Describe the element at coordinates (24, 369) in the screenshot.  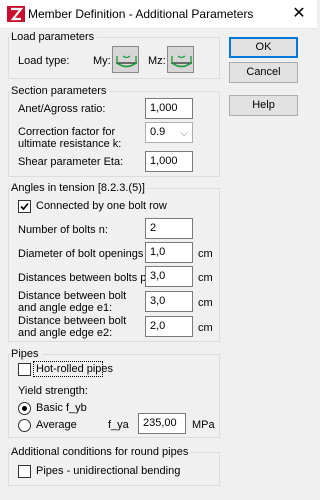
I see `hot-rolled-pipes-checkbox` at that location.